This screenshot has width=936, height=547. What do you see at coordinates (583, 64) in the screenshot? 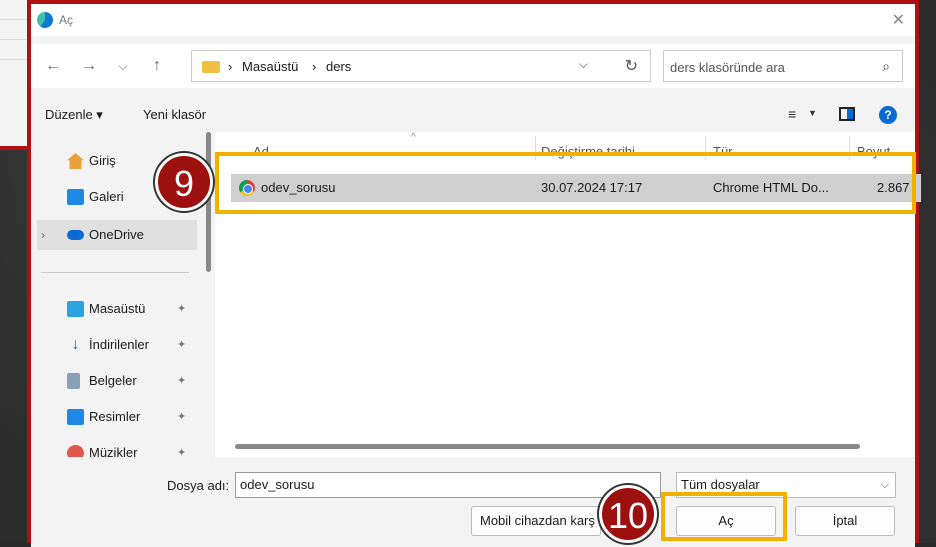
I see `address-dropdown-icon: ⌵` at bounding box center [583, 64].